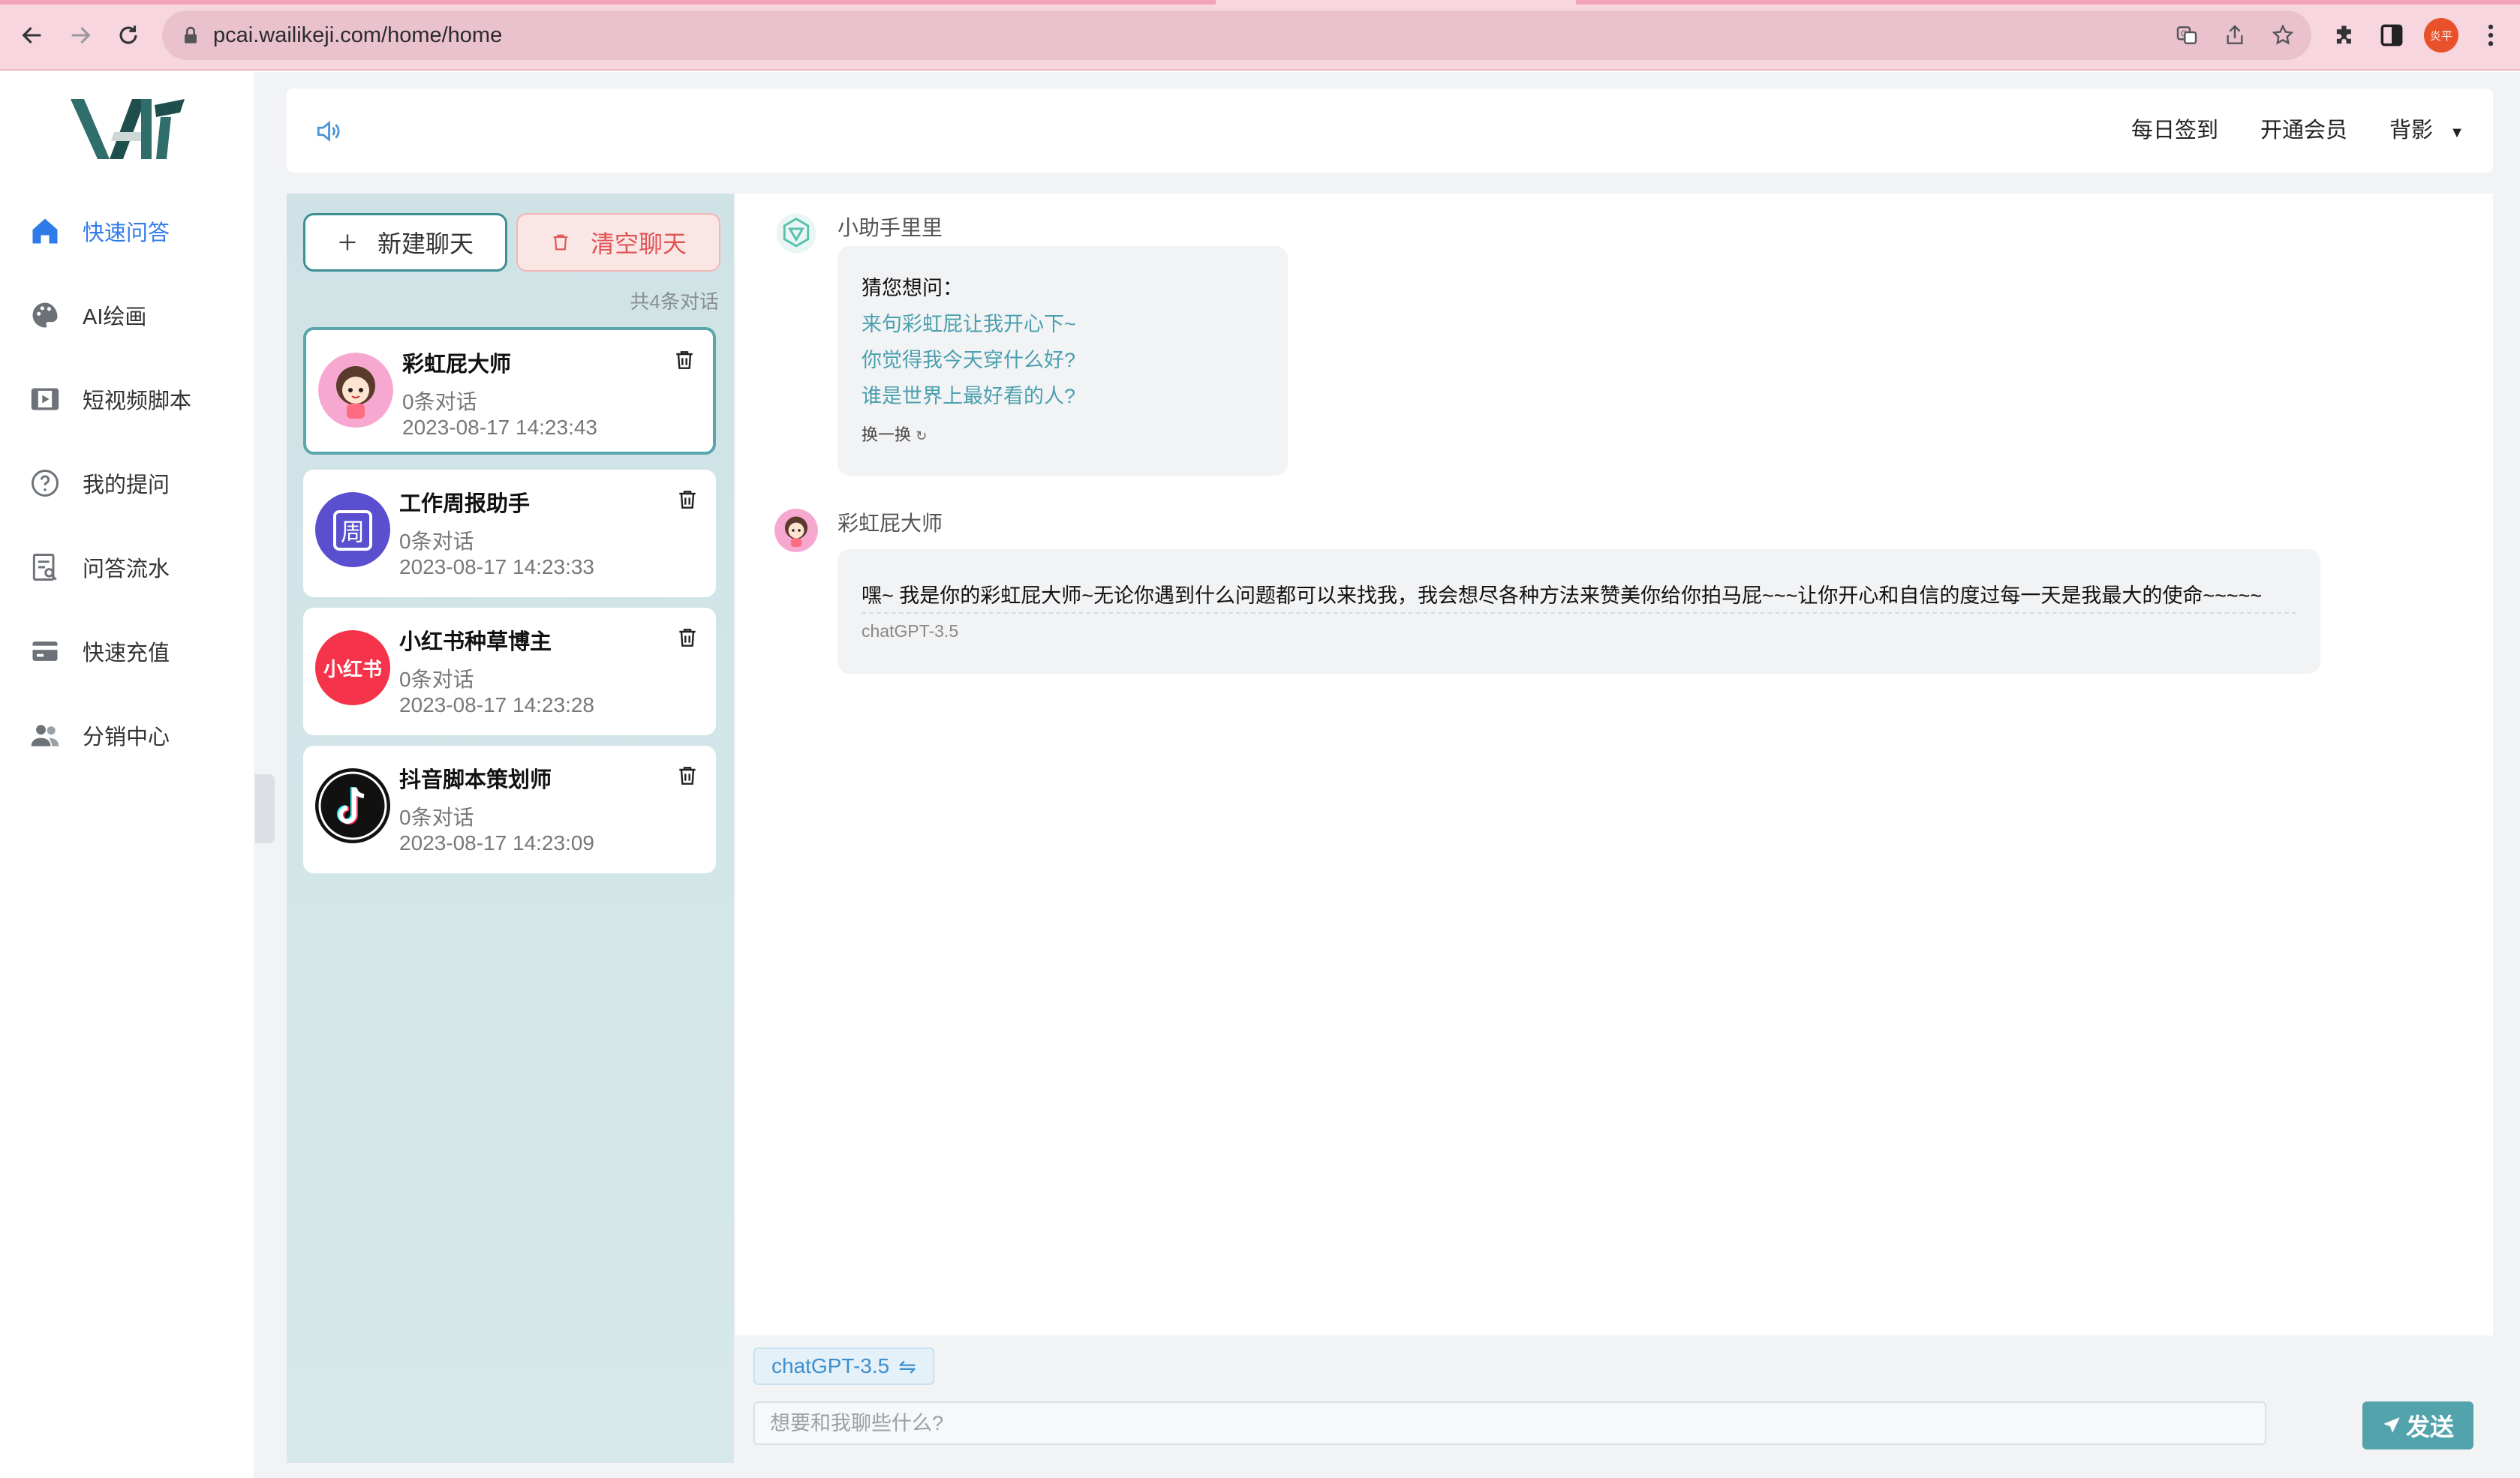 This screenshot has width=2520, height=1478. I want to click on url-text: pcai.wailikeji.com/home/home, so click(358, 35).